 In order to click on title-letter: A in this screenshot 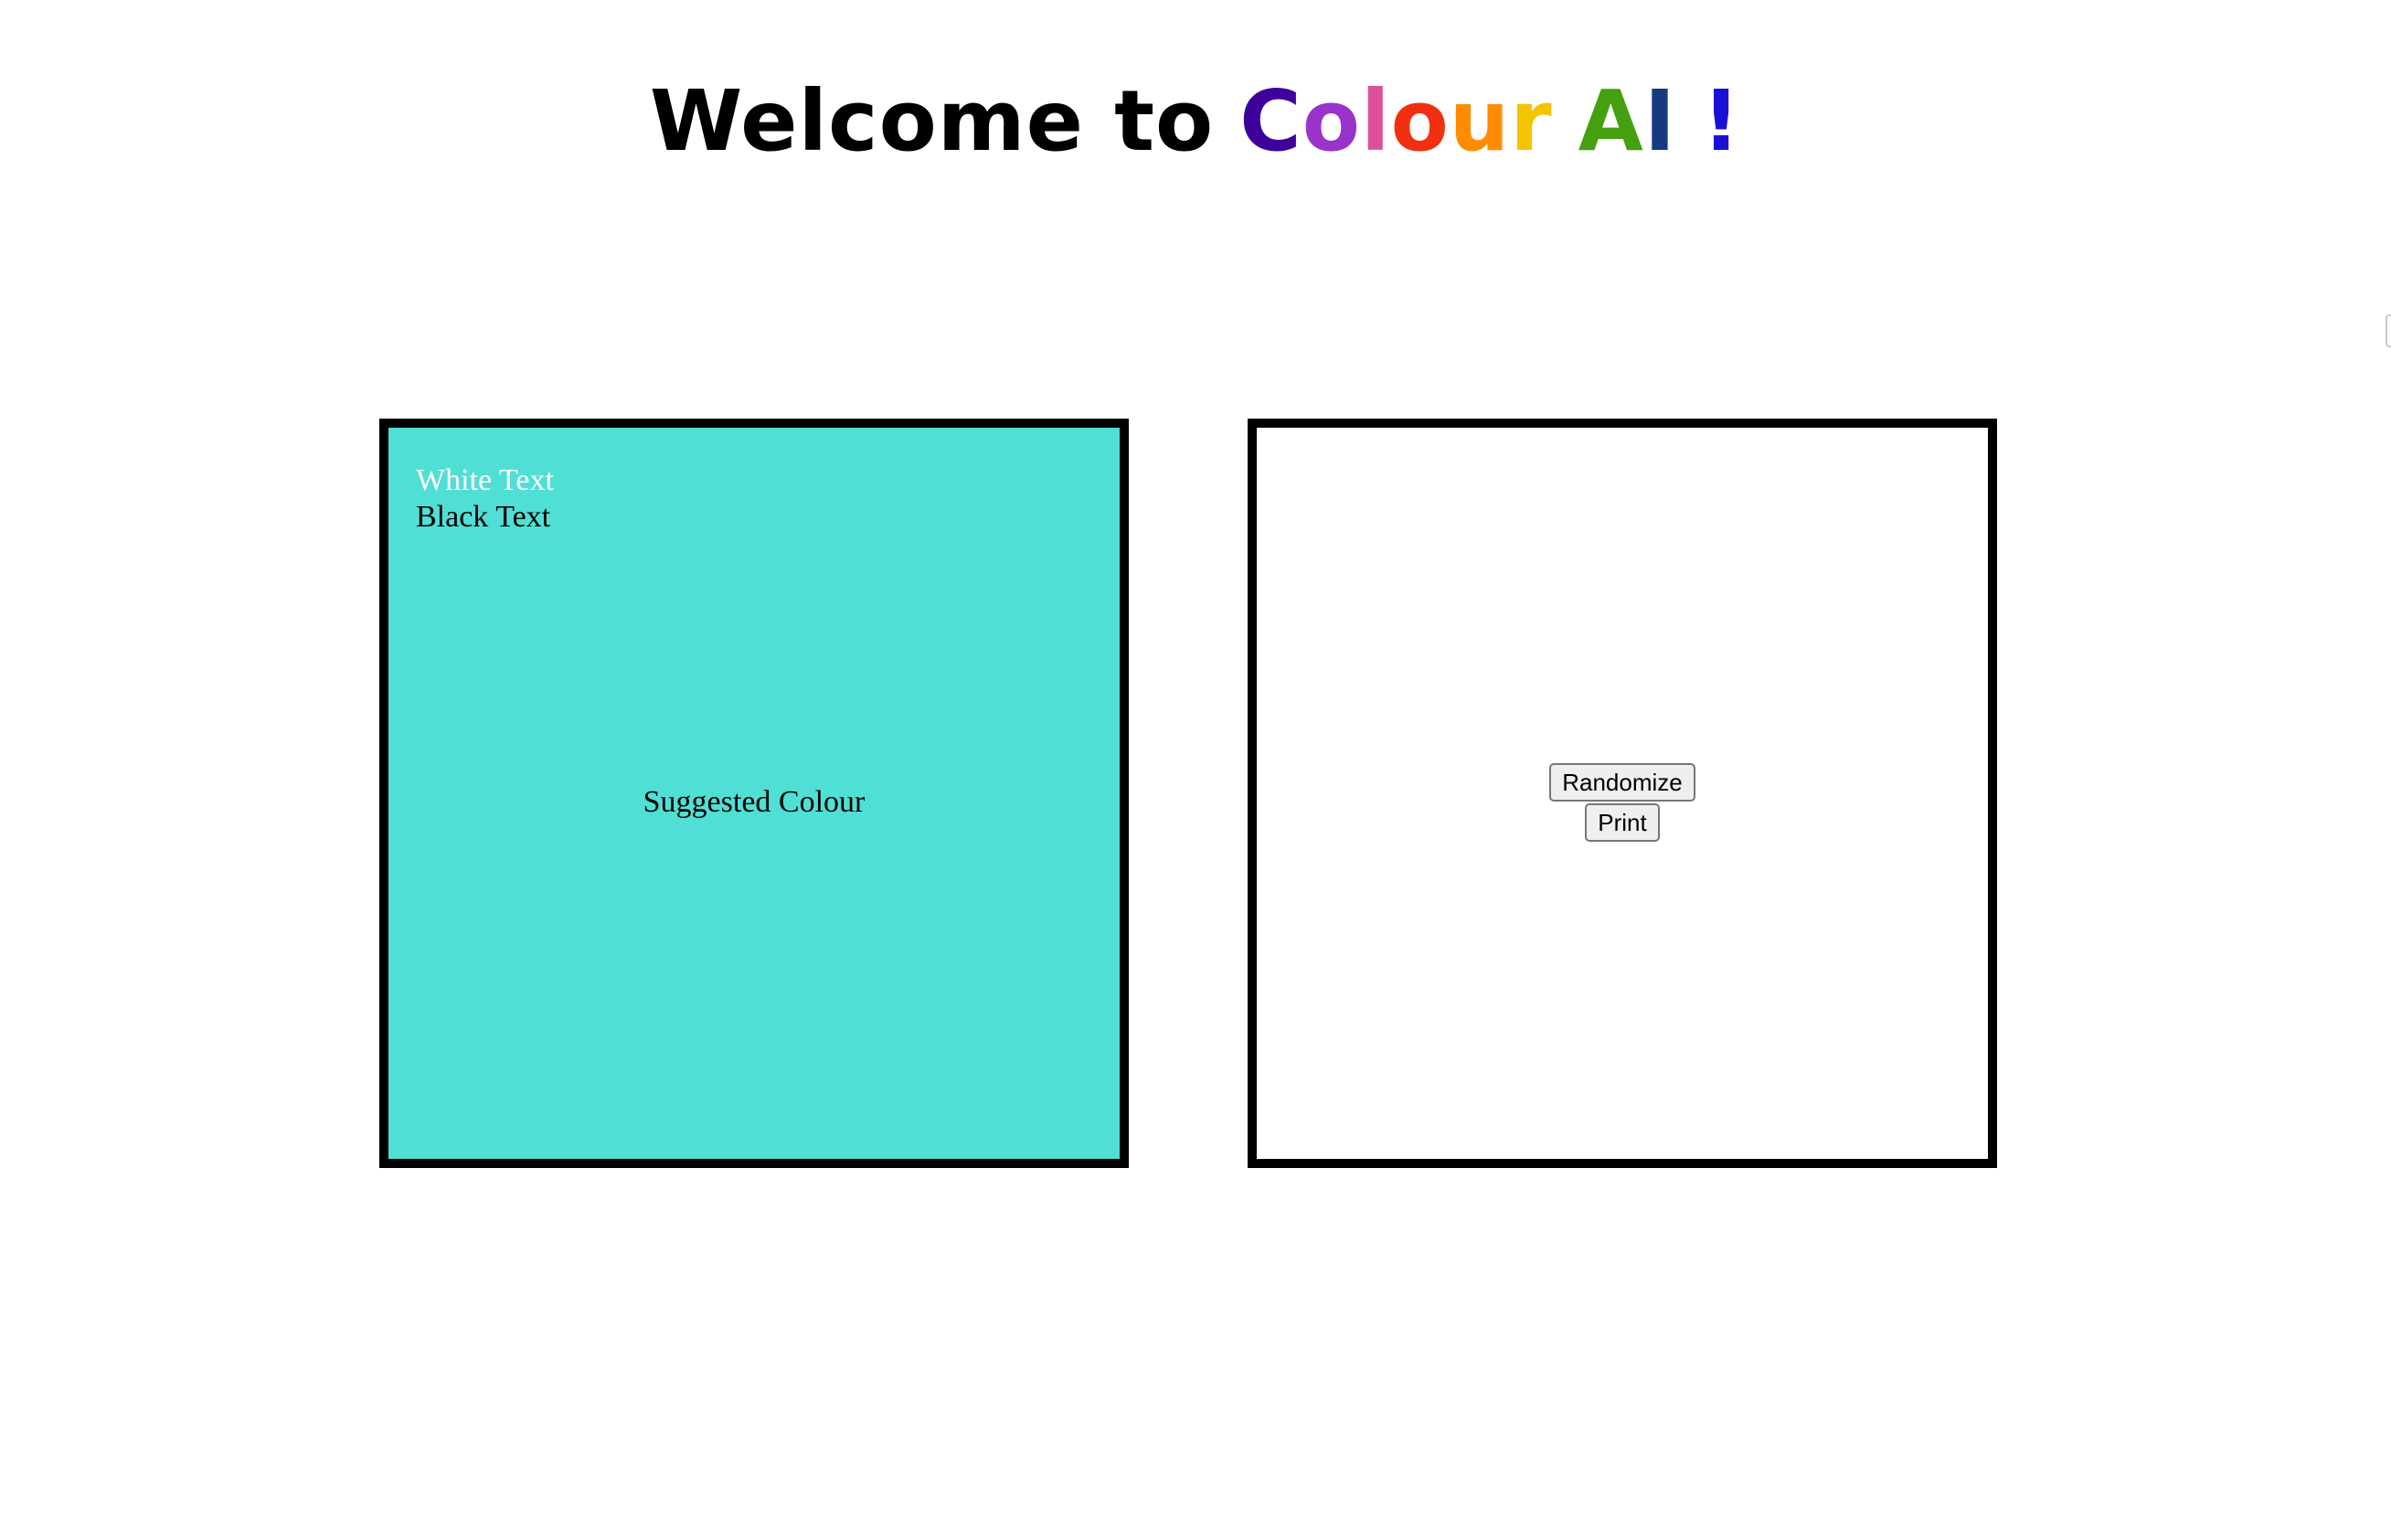, I will do `click(1611, 121)`.